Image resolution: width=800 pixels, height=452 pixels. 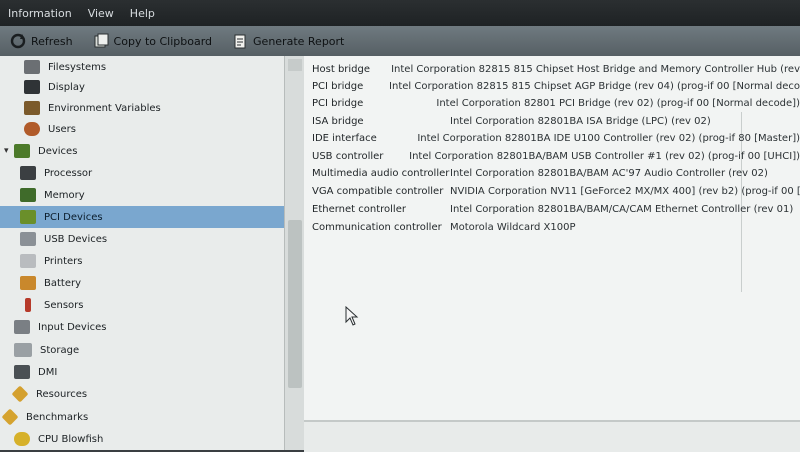 I want to click on usb-icon, so click(x=28, y=239).